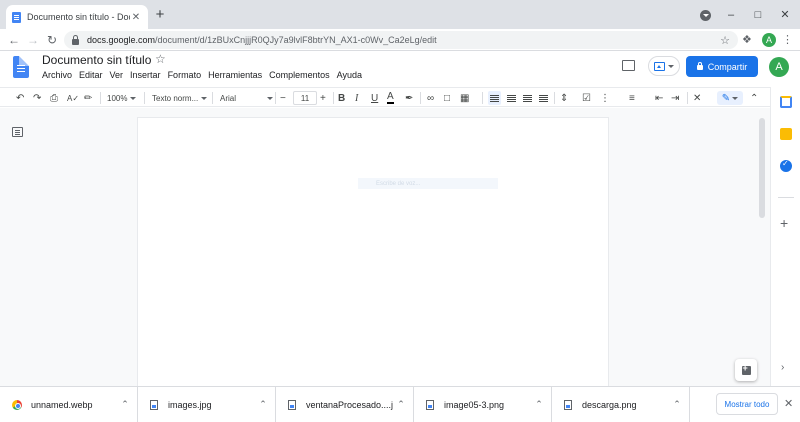  Describe the element at coordinates (675, 98) in the screenshot. I see `increase-indent-icon: ⇥` at that location.